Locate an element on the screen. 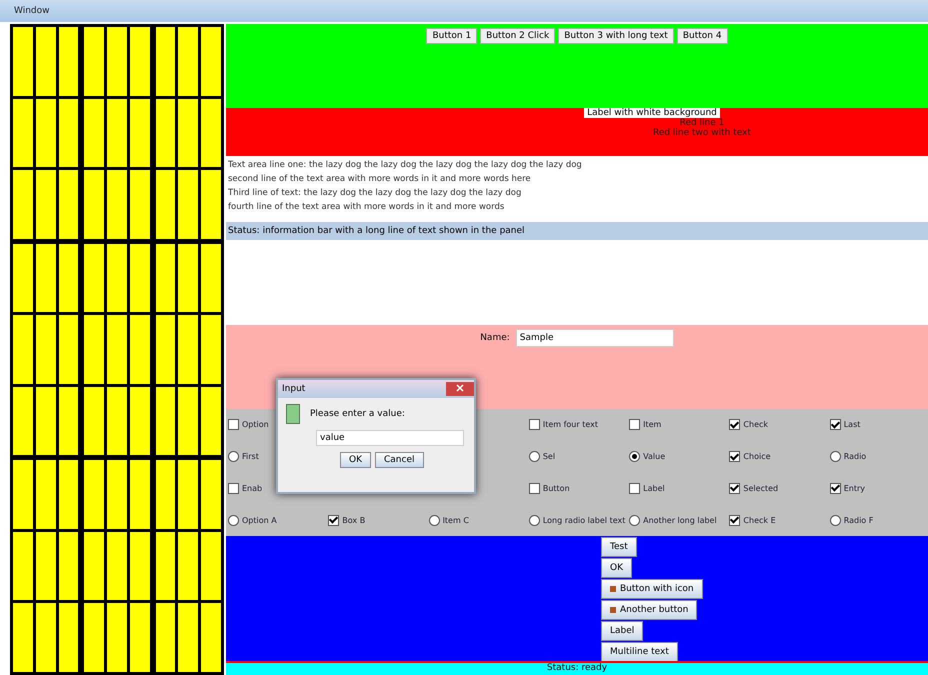  option-label: Option A is located at coordinates (259, 520).